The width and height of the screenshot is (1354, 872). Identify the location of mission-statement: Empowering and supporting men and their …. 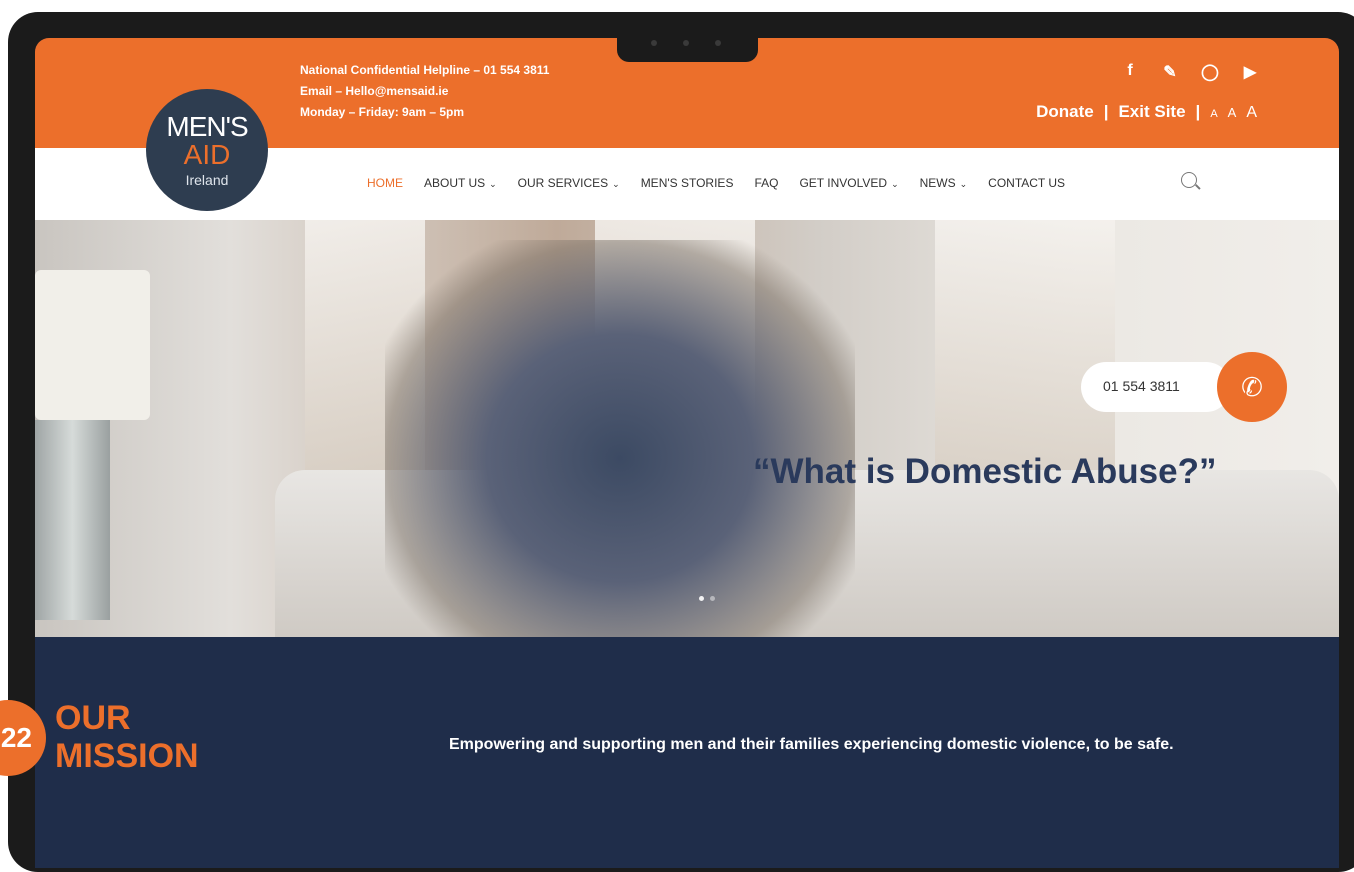
(811, 744).